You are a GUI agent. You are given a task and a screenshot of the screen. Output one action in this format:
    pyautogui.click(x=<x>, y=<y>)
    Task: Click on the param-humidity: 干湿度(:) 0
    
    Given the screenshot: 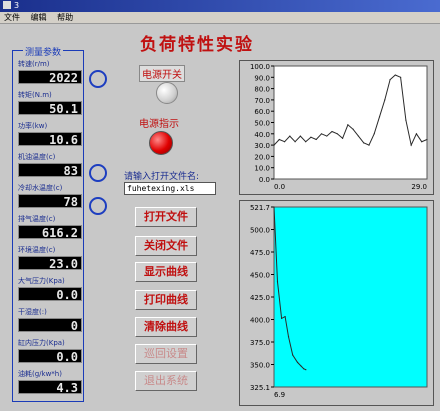 What is the action you would take?
    pyautogui.click(x=50, y=320)
    